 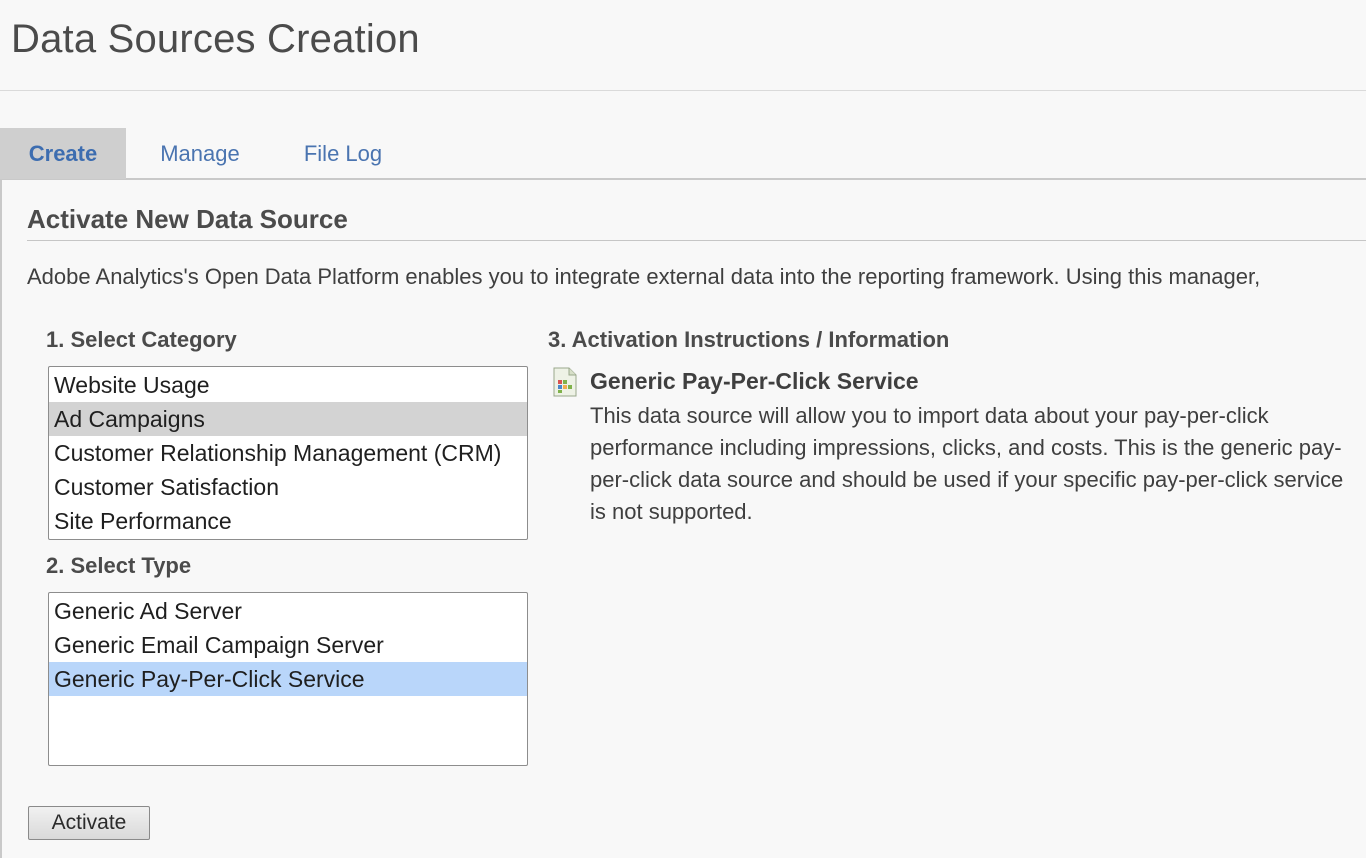 I want to click on tab-file-log: File Log, so click(x=343, y=153).